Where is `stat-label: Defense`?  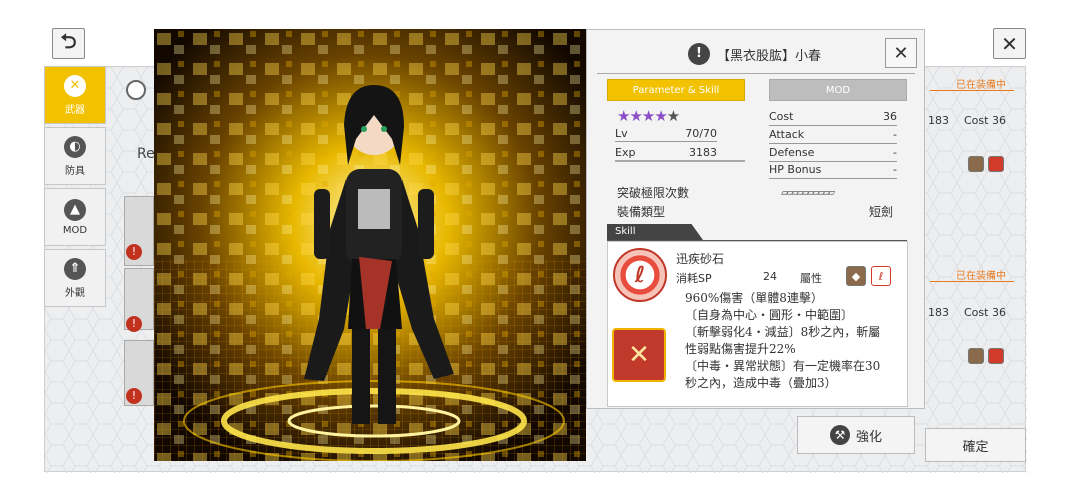 stat-label: Defense is located at coordinates (792, 152).